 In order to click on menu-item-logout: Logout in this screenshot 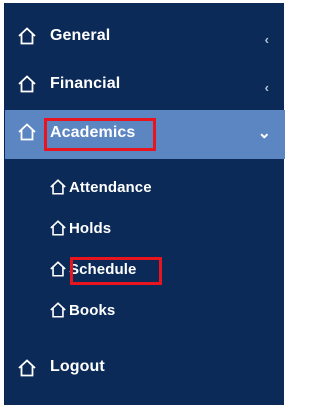, I will do `click(145, 368)`.